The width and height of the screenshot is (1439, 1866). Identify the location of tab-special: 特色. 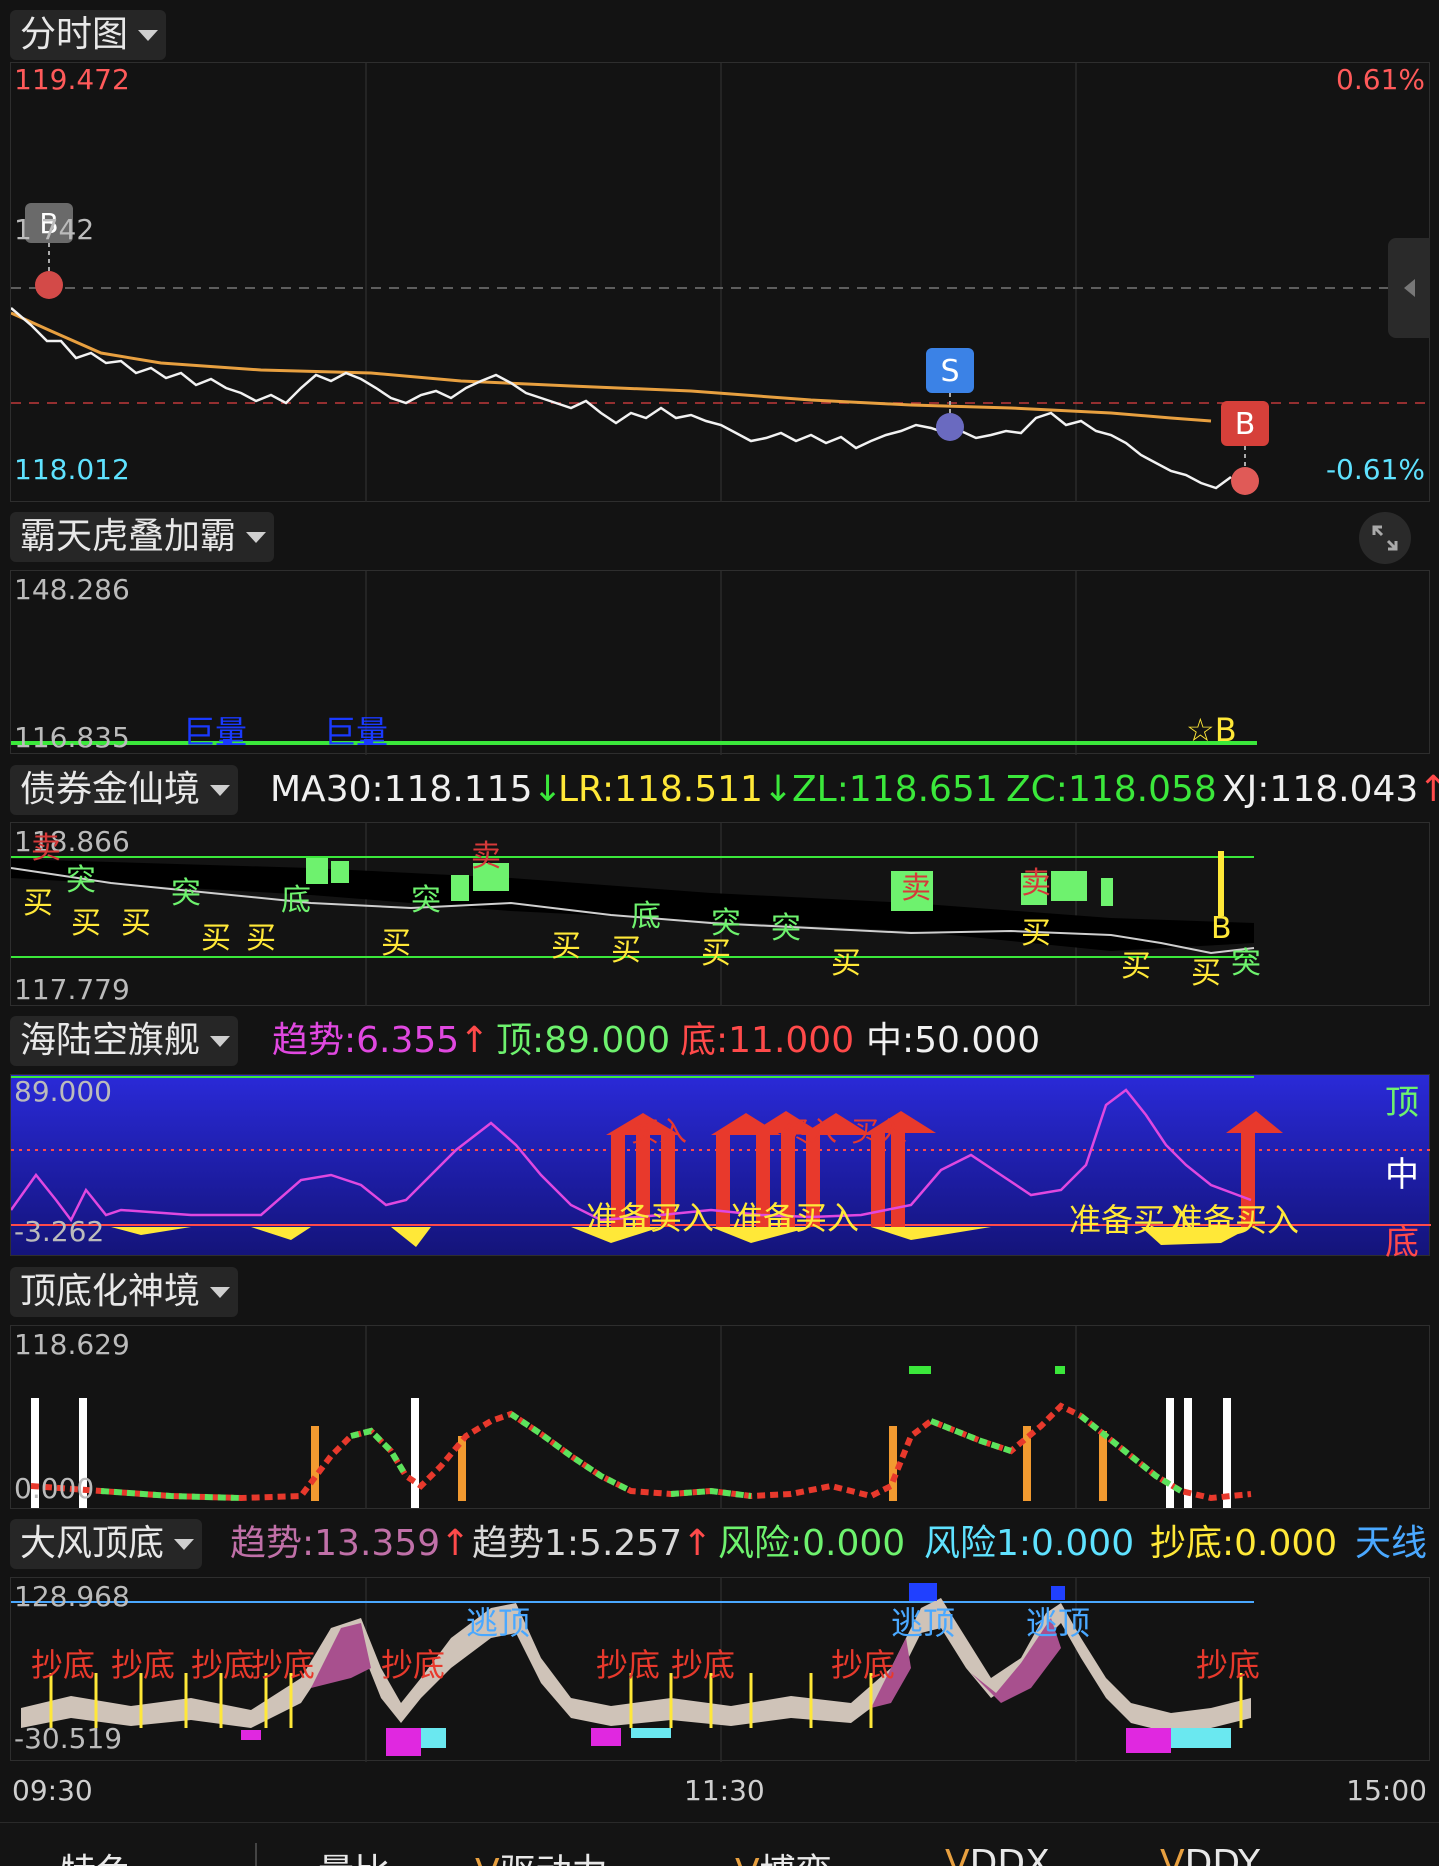
(96, 1854).